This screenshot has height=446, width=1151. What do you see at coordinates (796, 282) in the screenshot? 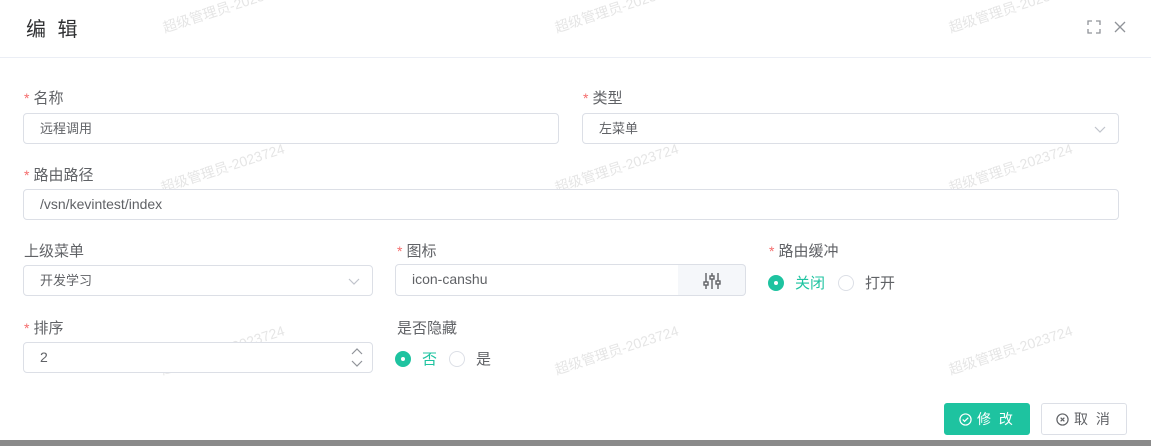
I see `radio-cache-off: 关闭` at bounding box center [796, 282].